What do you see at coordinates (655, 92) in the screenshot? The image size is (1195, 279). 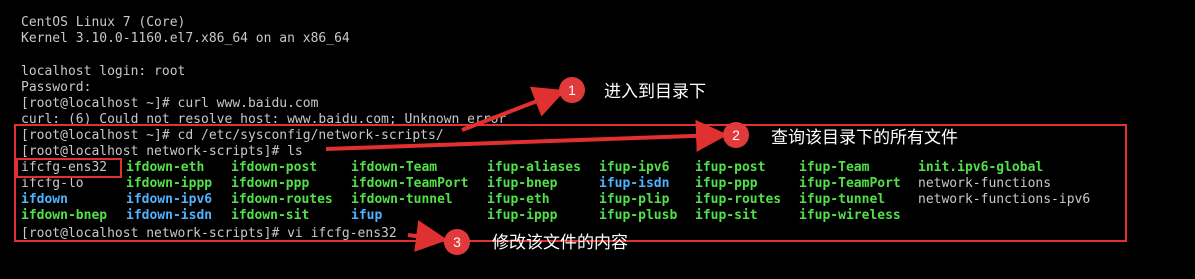 I see `step-label-1: 进入到目录下` at bounding box center [655, 92].